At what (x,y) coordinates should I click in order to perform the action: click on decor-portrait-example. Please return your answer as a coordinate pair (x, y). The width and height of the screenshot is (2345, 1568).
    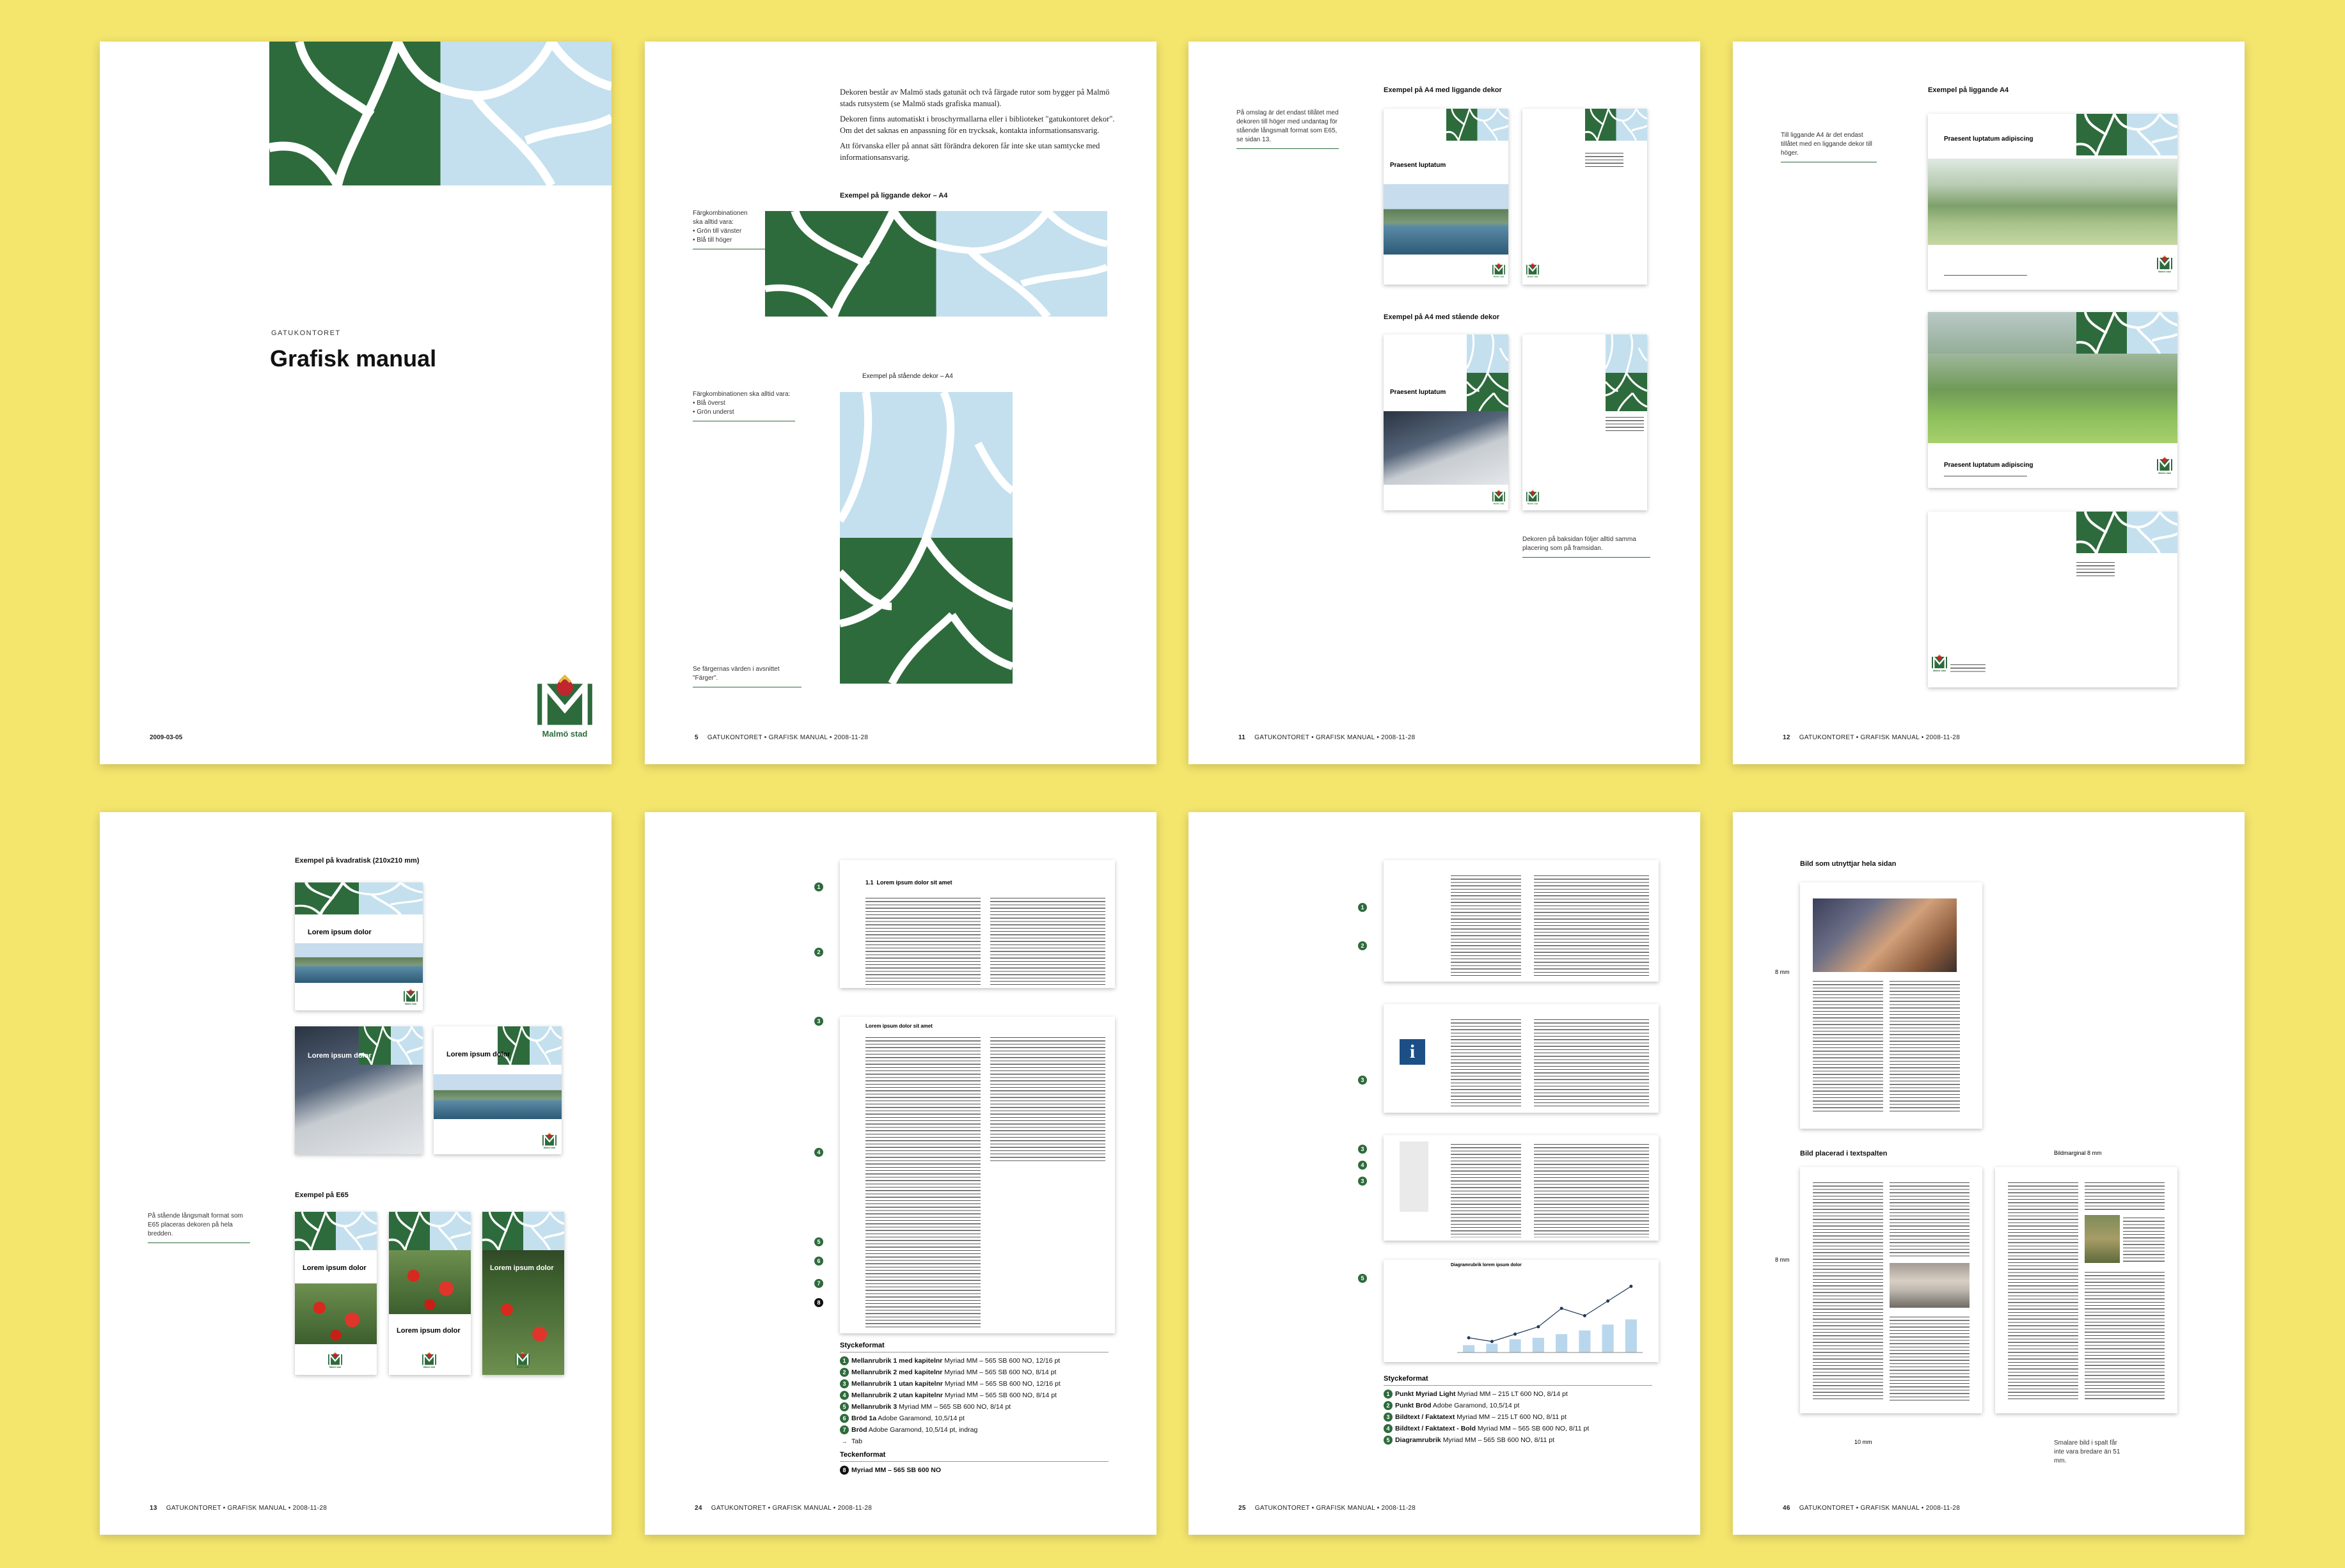
    Looking at the image, I should click on (926, 538).